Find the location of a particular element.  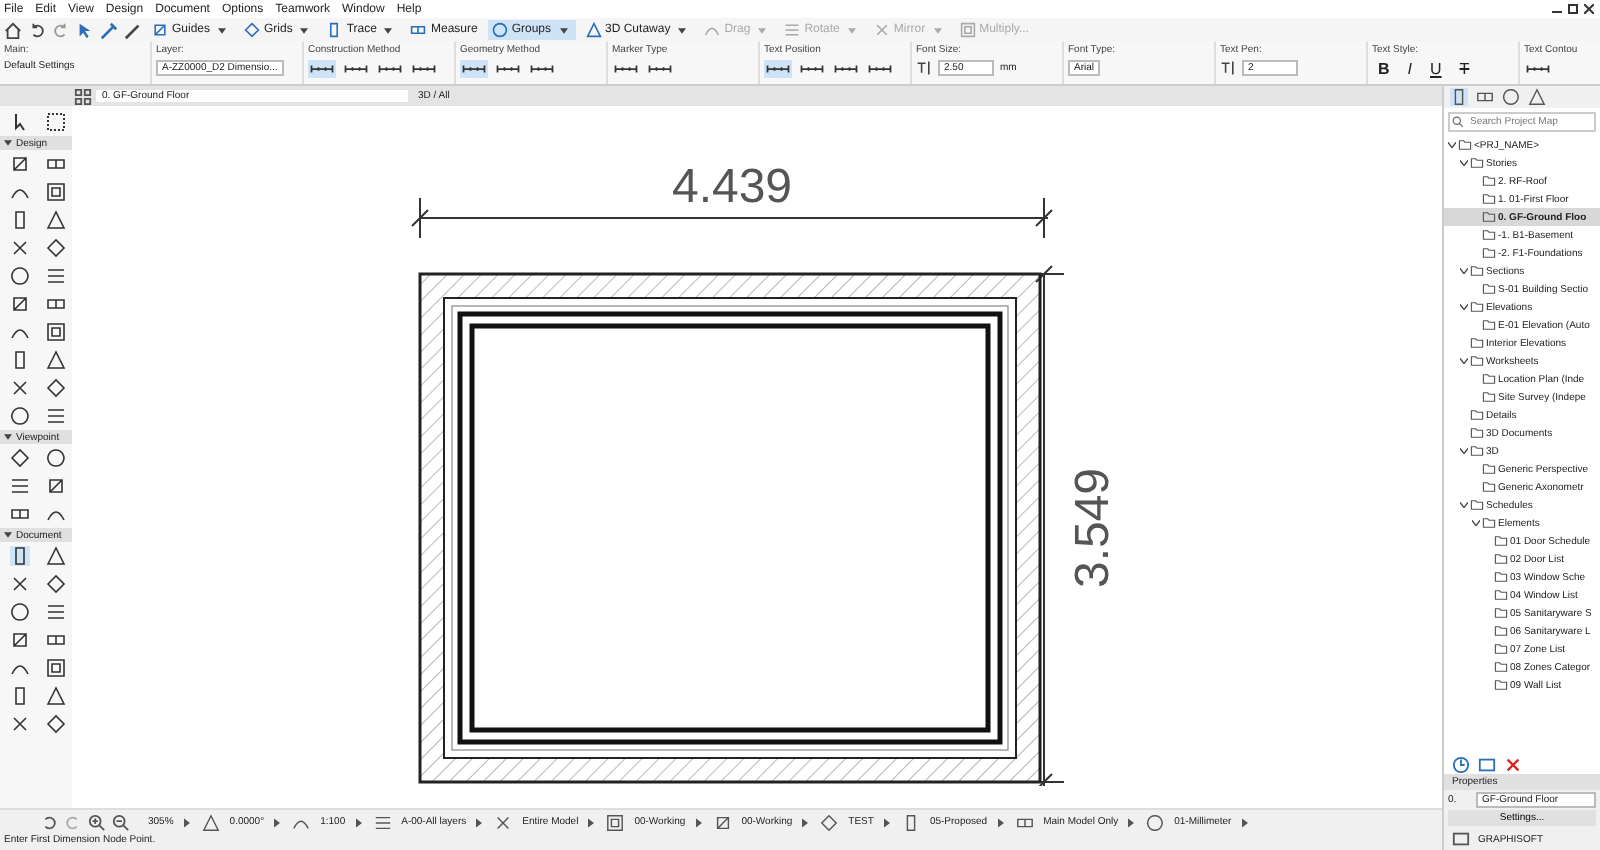

text-style-button: B is located at coordinates (1384, 69).